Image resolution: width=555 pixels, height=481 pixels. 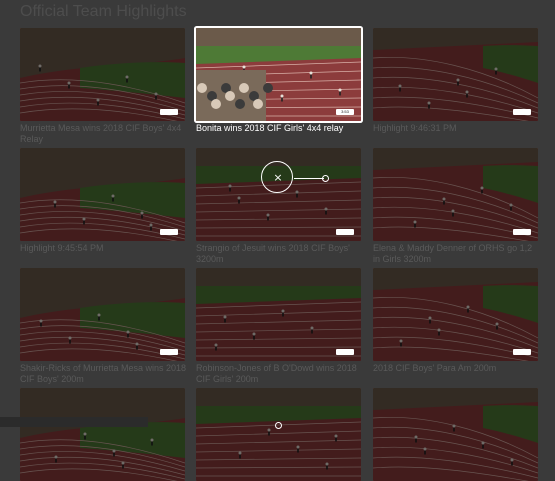 I want to click on duration-badge: 3:53, so click(x=345, y=112).